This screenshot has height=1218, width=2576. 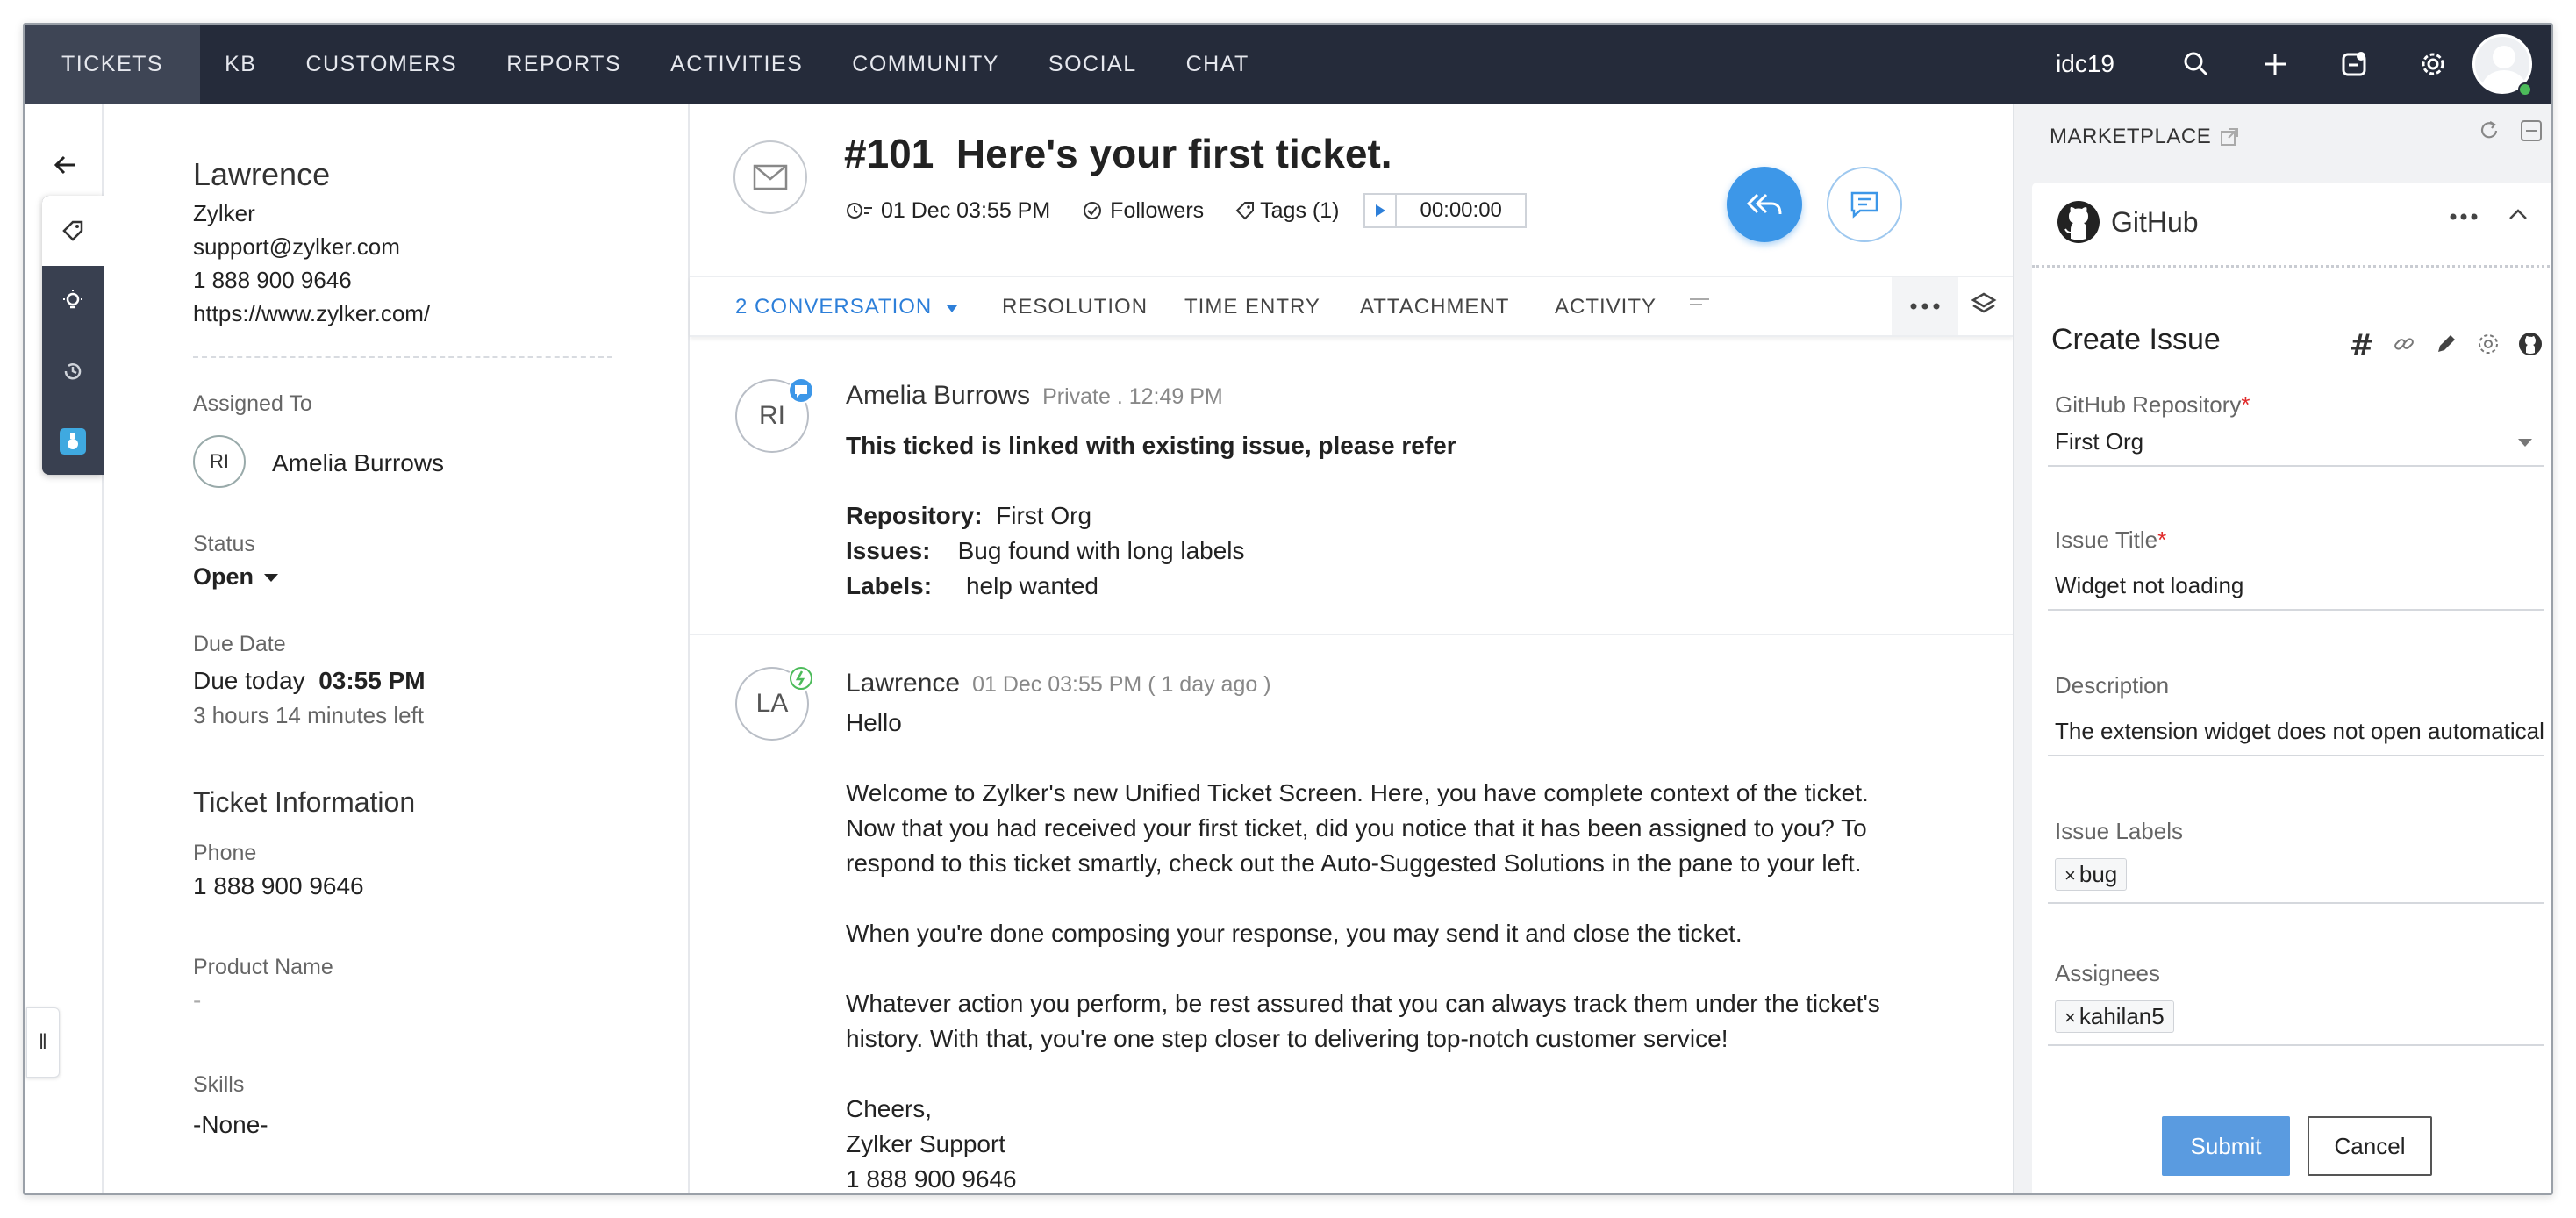 What do you see at coordinates (948, 211) in the screenshot?
I see `ticket-date: 01 Dec 03:55 PM` at bounding box center [948, 211].